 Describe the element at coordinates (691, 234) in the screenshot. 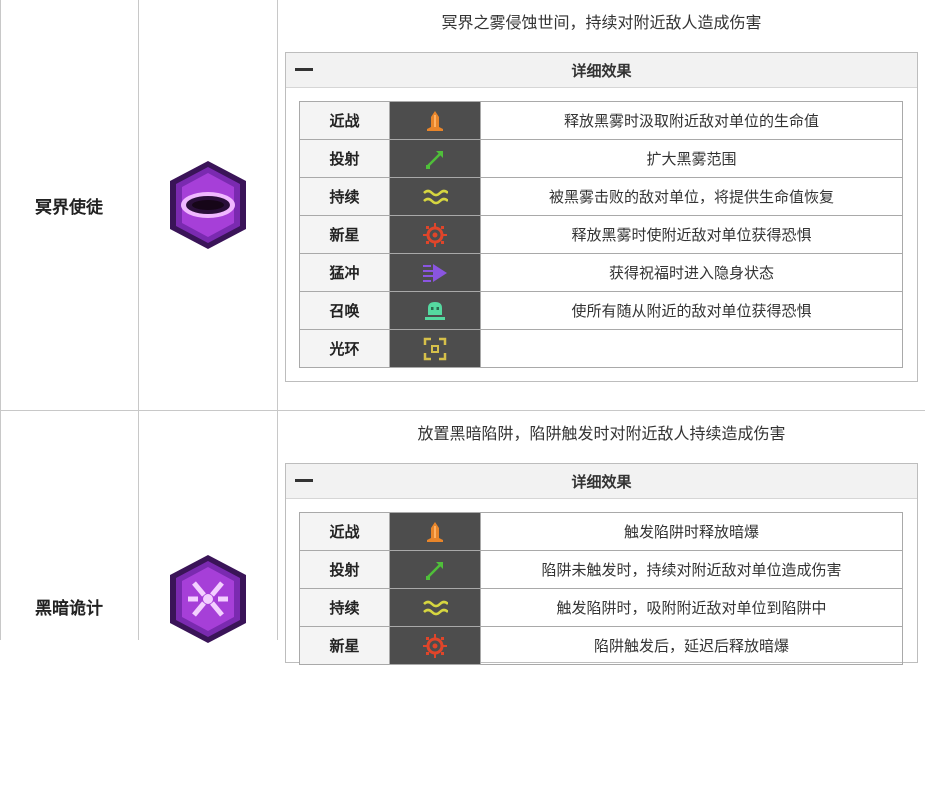

I see `effect-text: 释放黑雾时使附近敌对单位获得恐惧` at that location.